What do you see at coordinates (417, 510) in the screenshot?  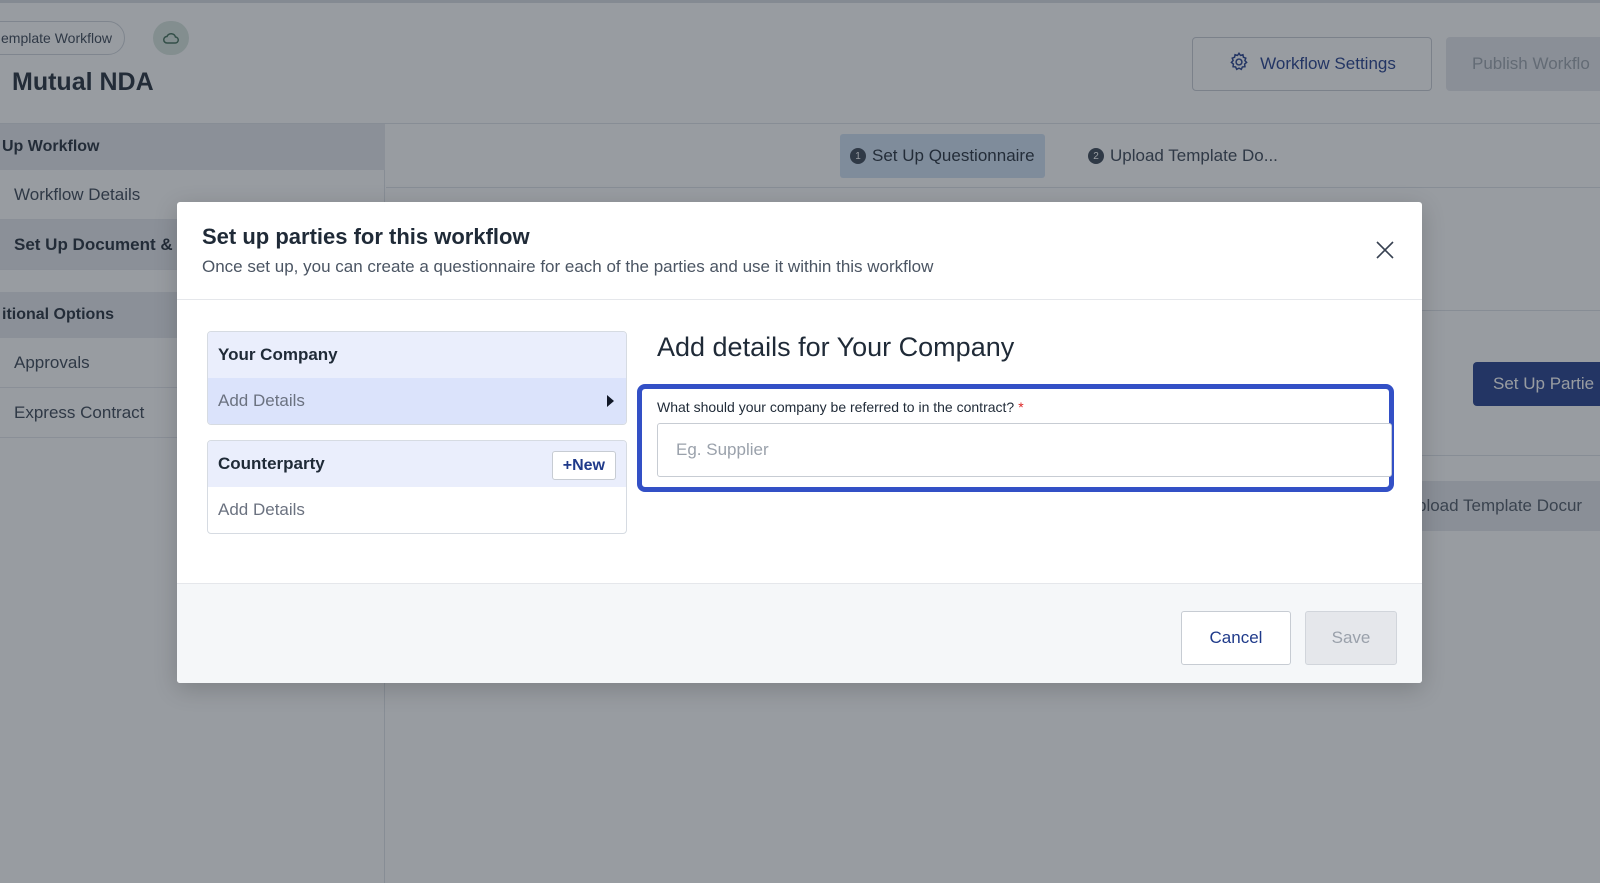 I see `add-details-counterparty: Add Details` at bounding box center [417, 510].